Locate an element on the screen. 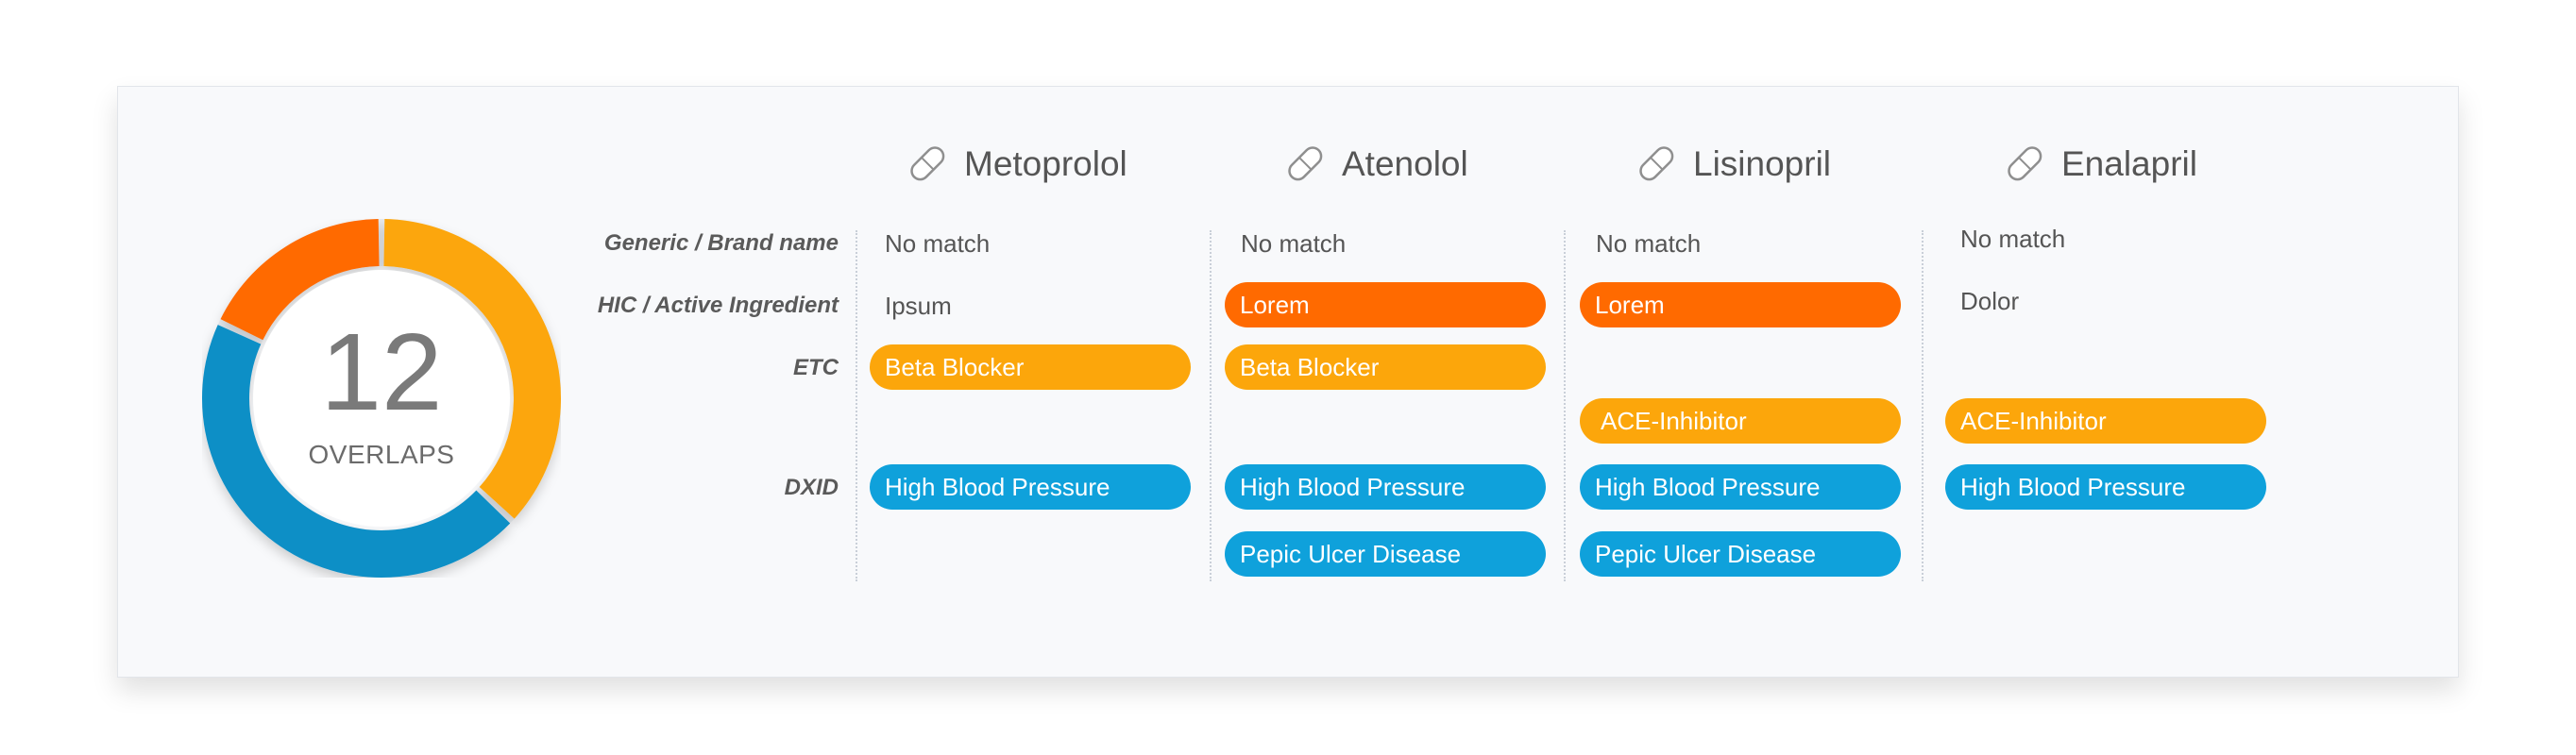  drug-name: Lisinopril is located at coordinates (1762, 164).